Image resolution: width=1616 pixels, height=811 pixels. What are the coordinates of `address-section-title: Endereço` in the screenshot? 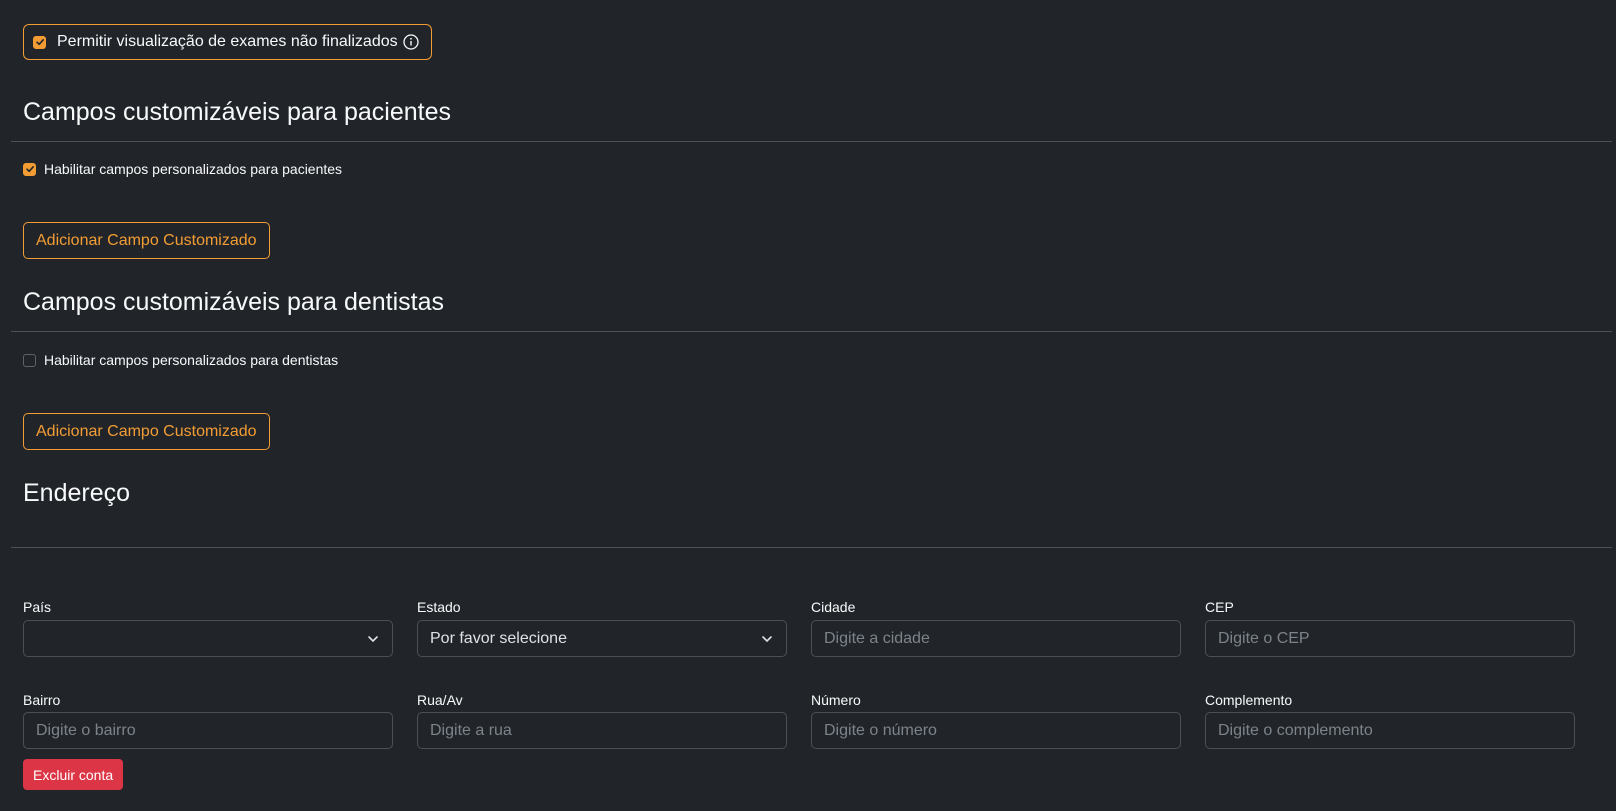 It's located at (77, 493).